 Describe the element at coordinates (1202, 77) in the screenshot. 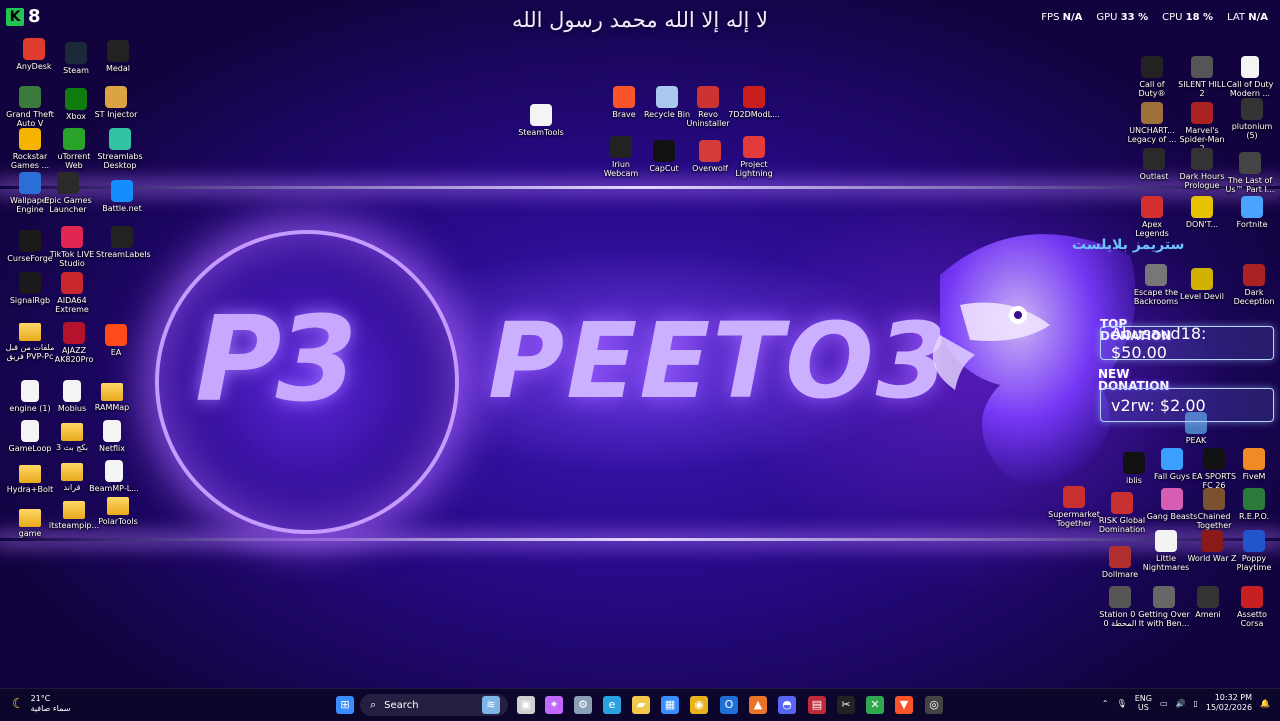

I see `desktop-icon: SILENT HILL 2` at that location.